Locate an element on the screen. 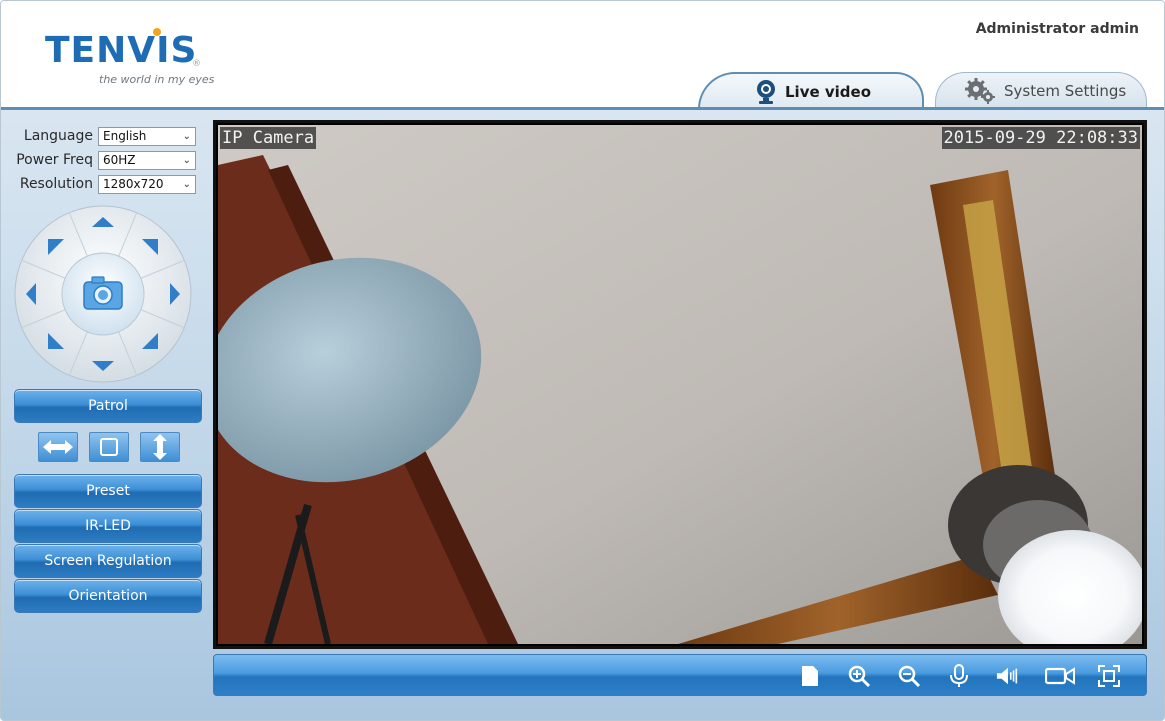  record-file-icon is located at coordinates (810, 676).